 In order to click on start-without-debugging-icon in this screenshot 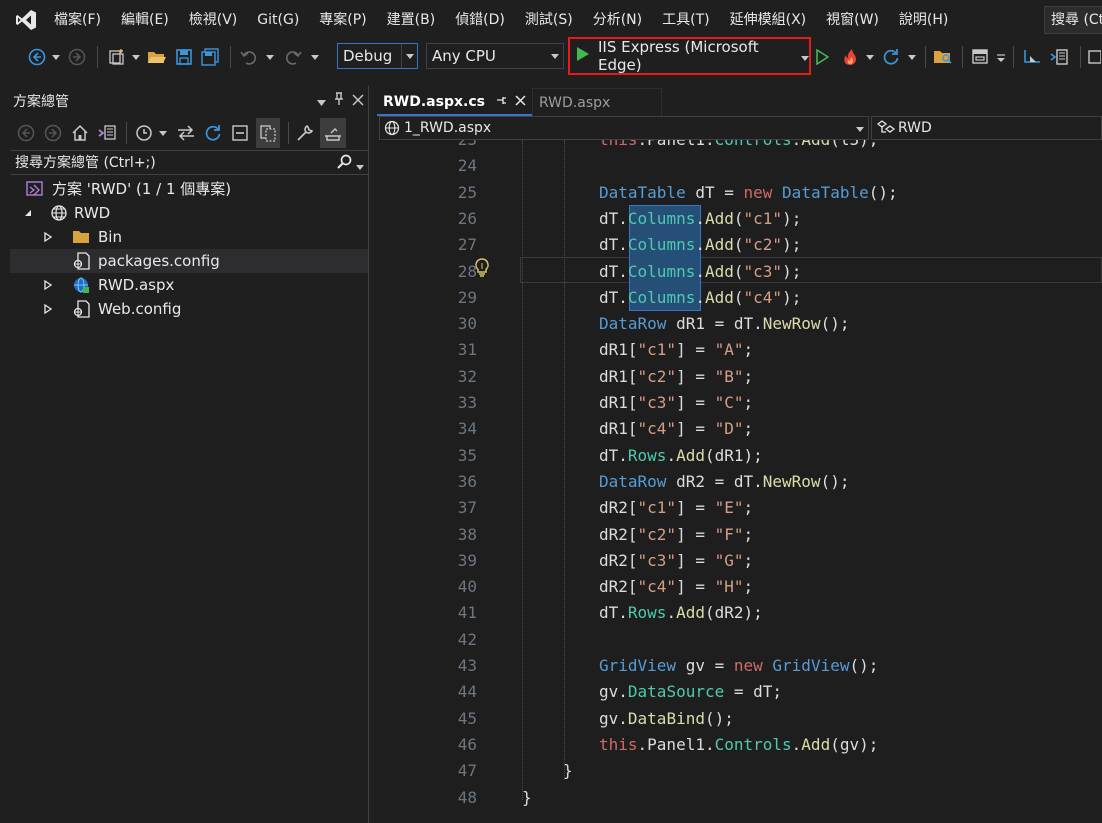, I will do `click(822, 57)`.